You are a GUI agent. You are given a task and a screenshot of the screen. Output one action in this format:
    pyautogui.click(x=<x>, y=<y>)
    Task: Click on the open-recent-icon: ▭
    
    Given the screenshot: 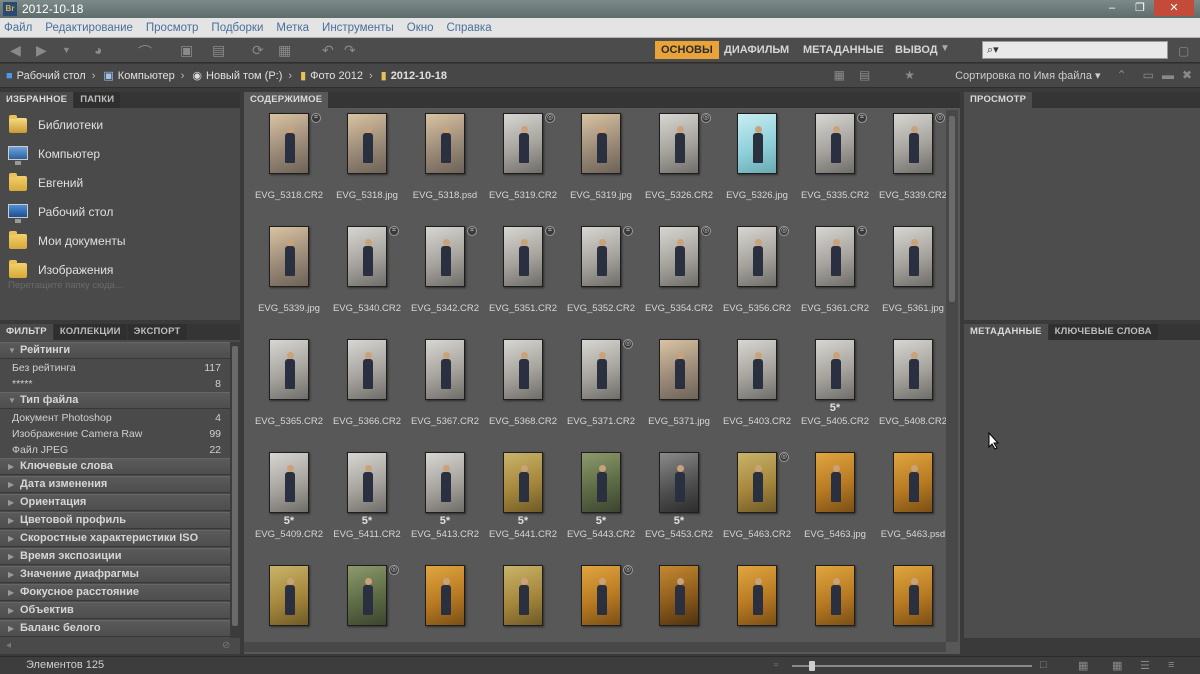 What is the action you would take?
    pyautogui.click(x=1148, y=75)
    